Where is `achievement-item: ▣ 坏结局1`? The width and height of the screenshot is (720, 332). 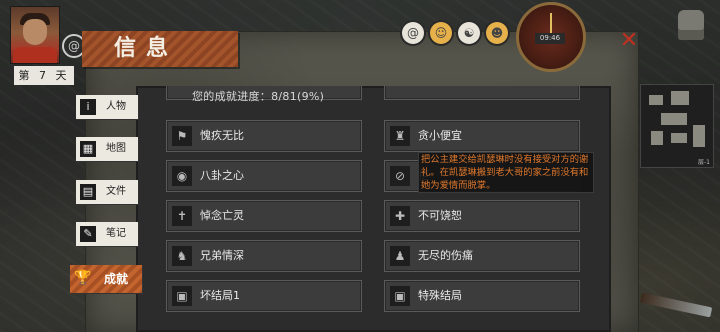
achievement-item: ▣ 坏结局1 is located at coordinates (264, 296).